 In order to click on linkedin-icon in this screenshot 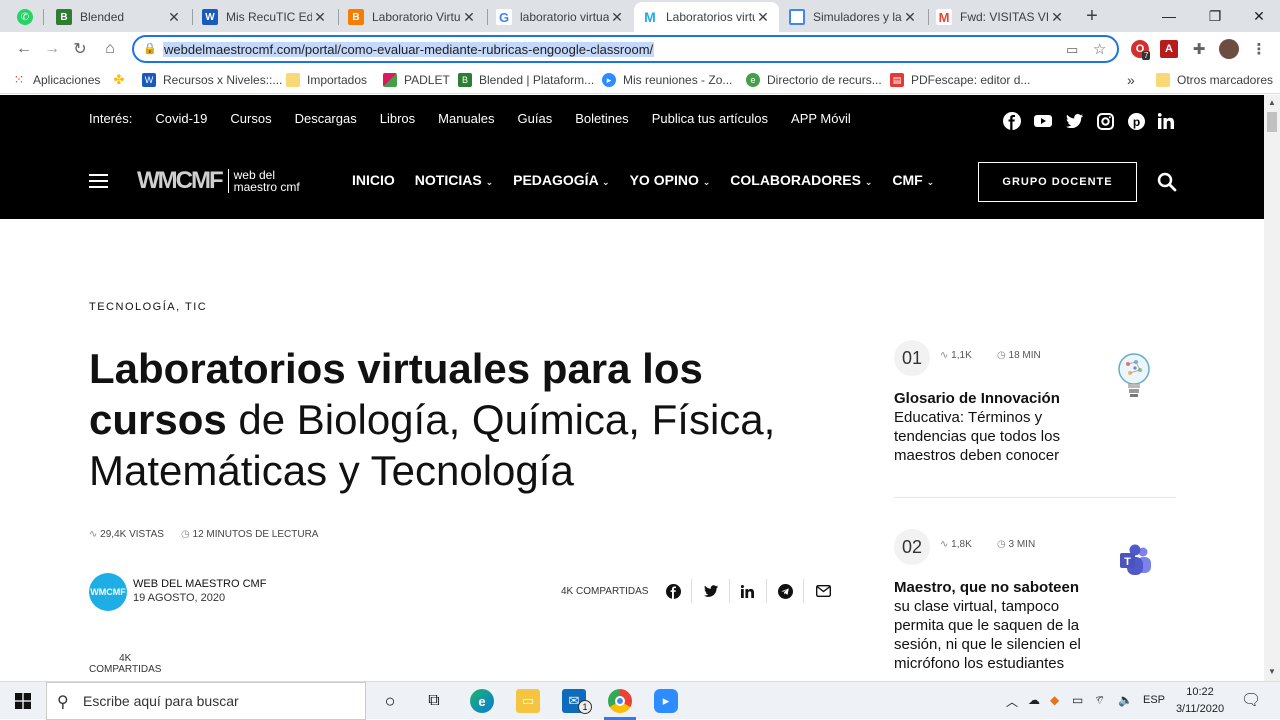, I will do `click(1166, 121)`.